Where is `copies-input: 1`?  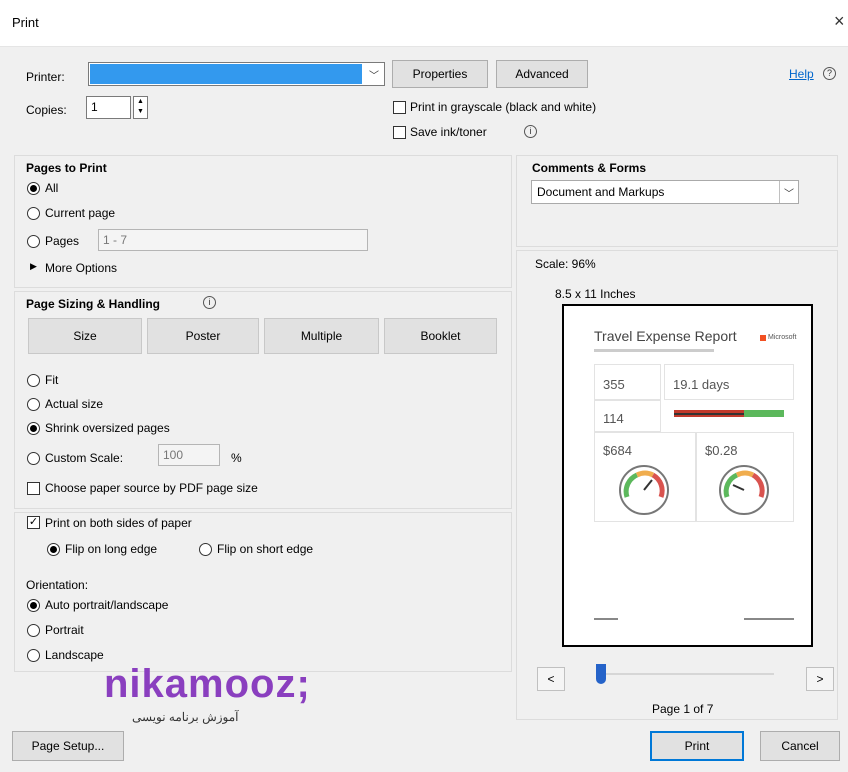
copies-input: 1 is located at coordinates (108, 107).